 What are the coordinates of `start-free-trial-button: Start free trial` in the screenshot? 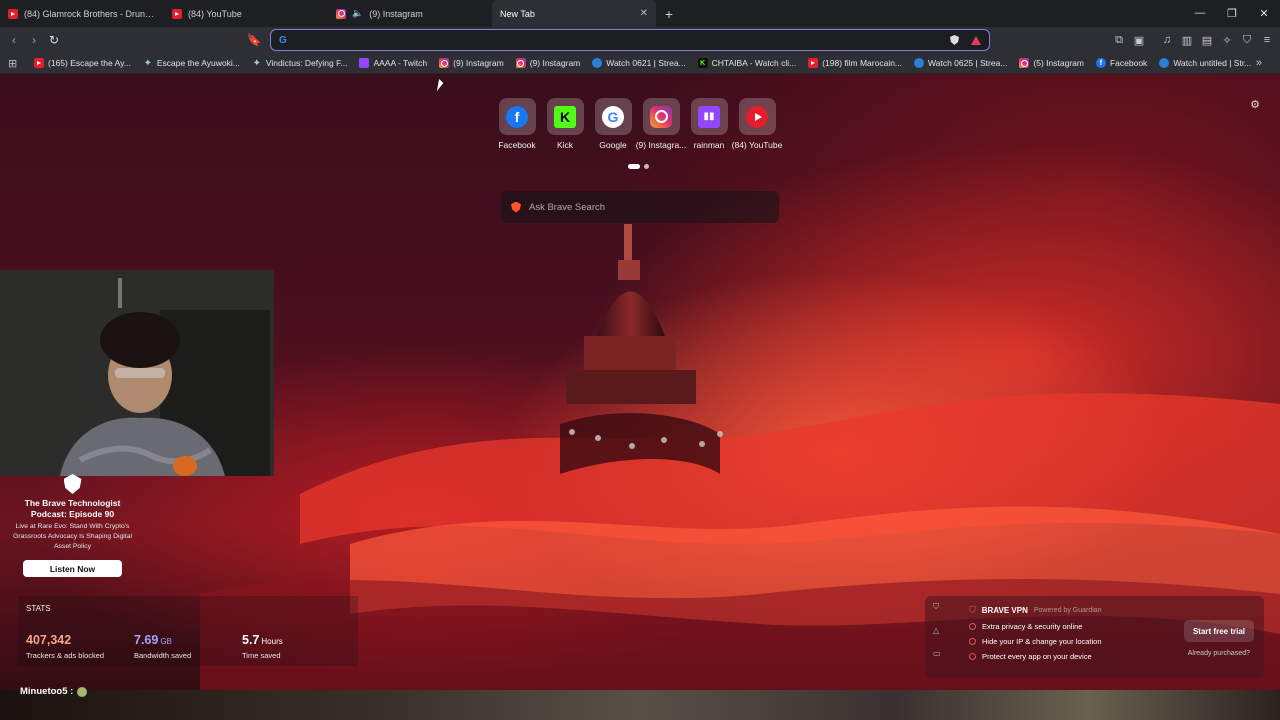 It's located at (1218, 631).